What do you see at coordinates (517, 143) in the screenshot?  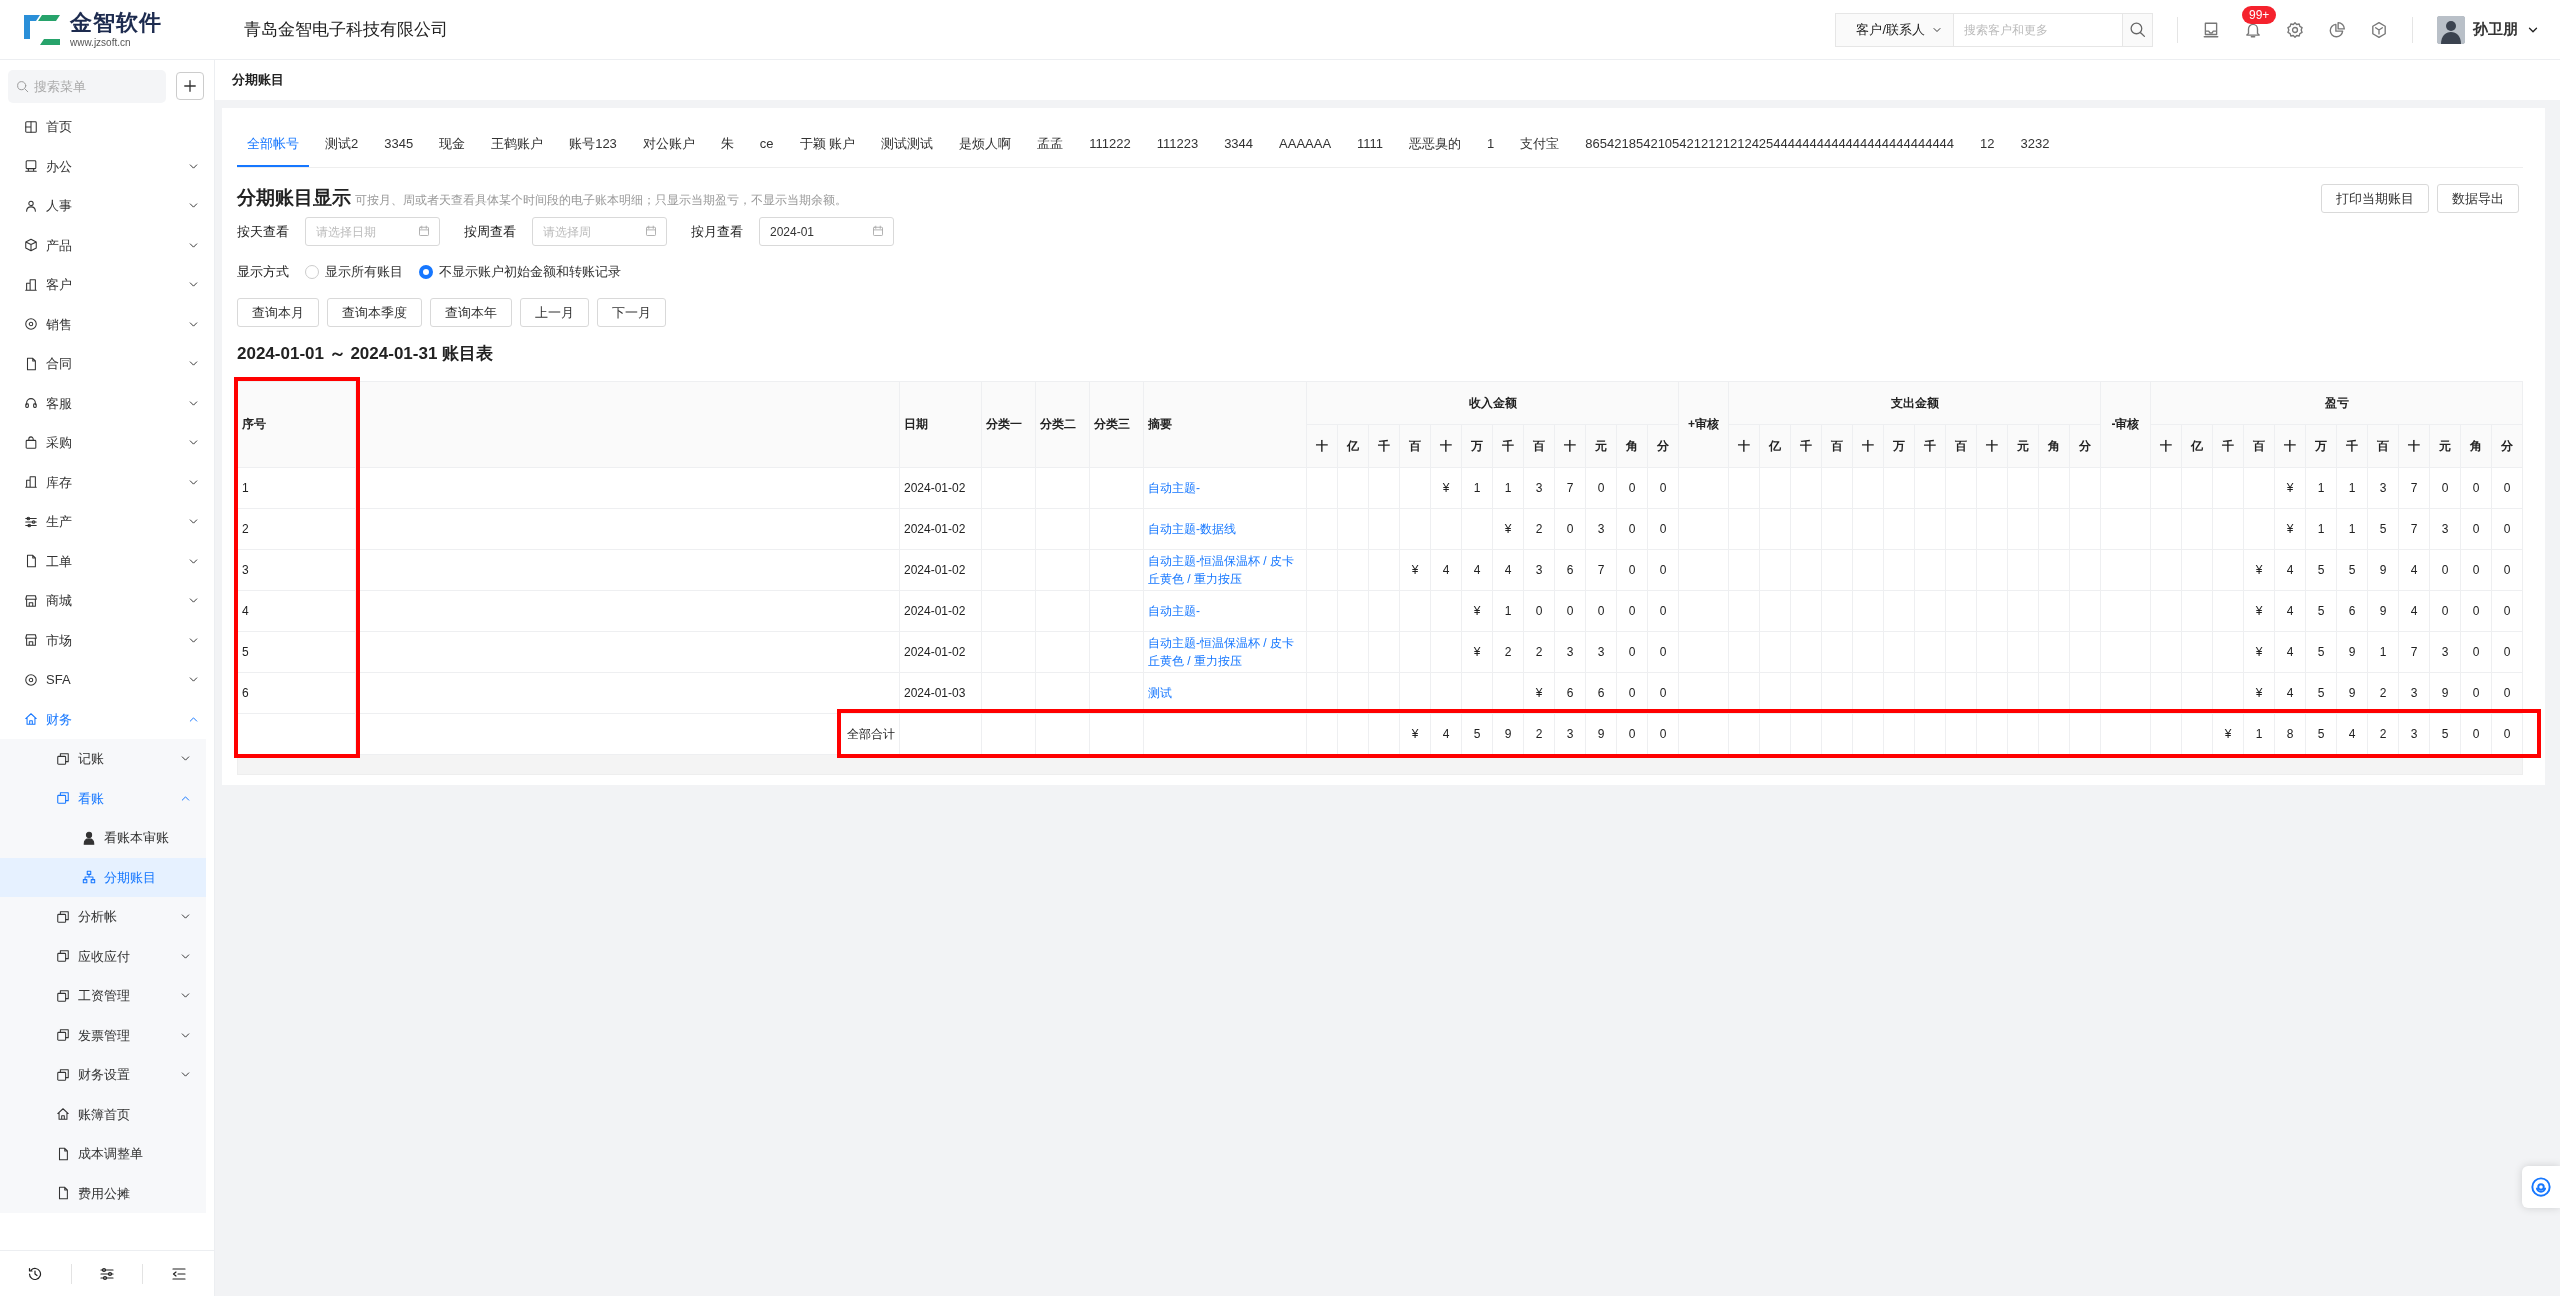 I see `account-tab: 王鹤账户` at bounding box center [517, 143].